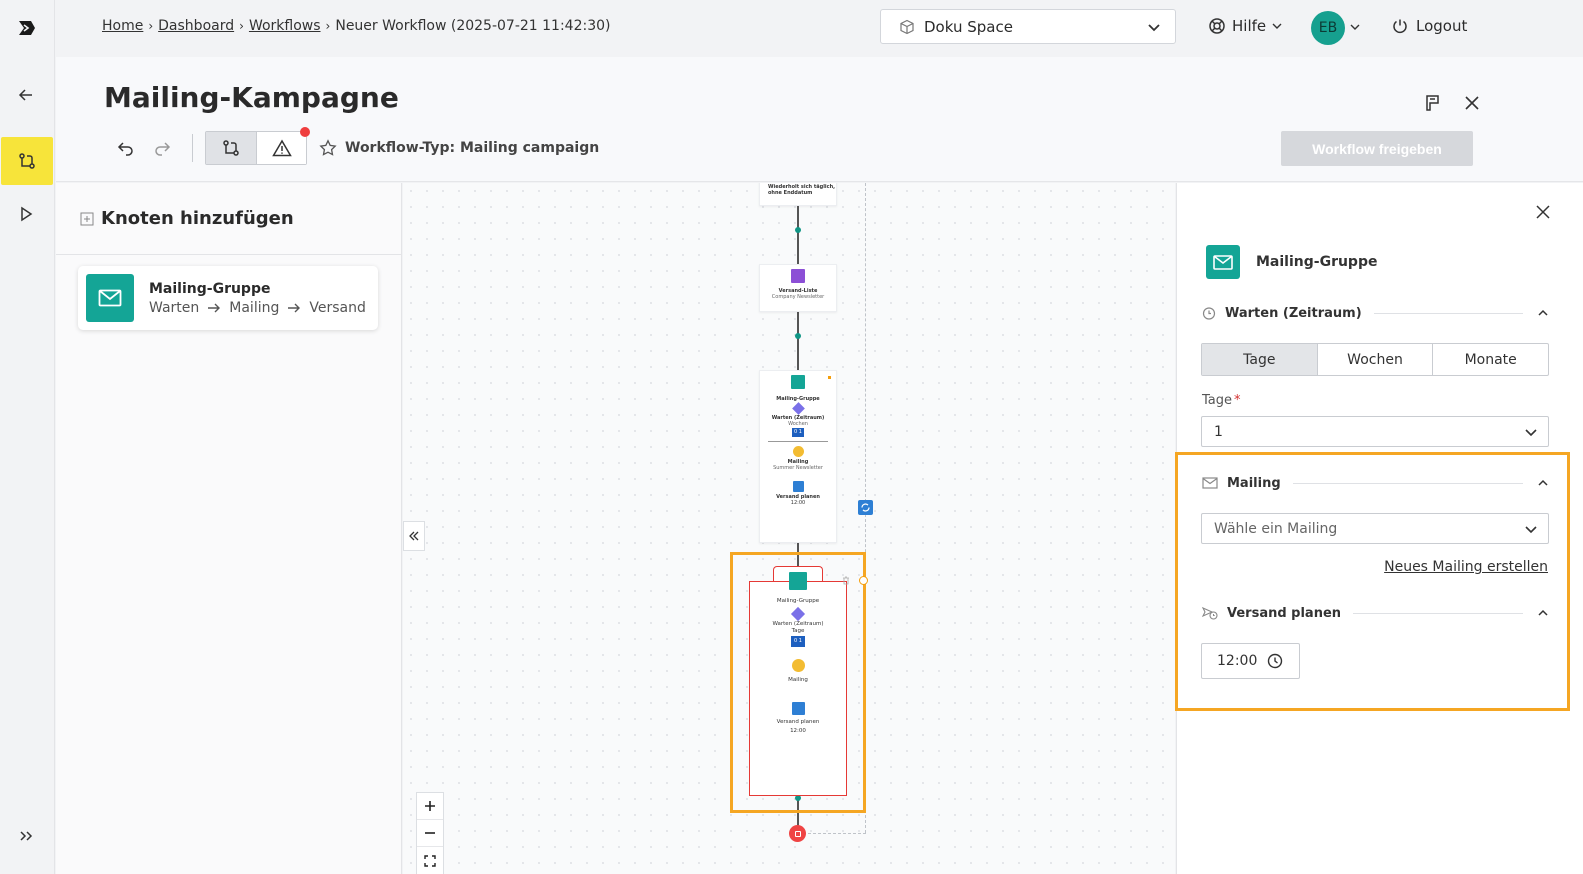  Describe the element at coordinates (1375, 528) in the screenshot. I see `mailing-select: Wähle ein Mailing` at that location.